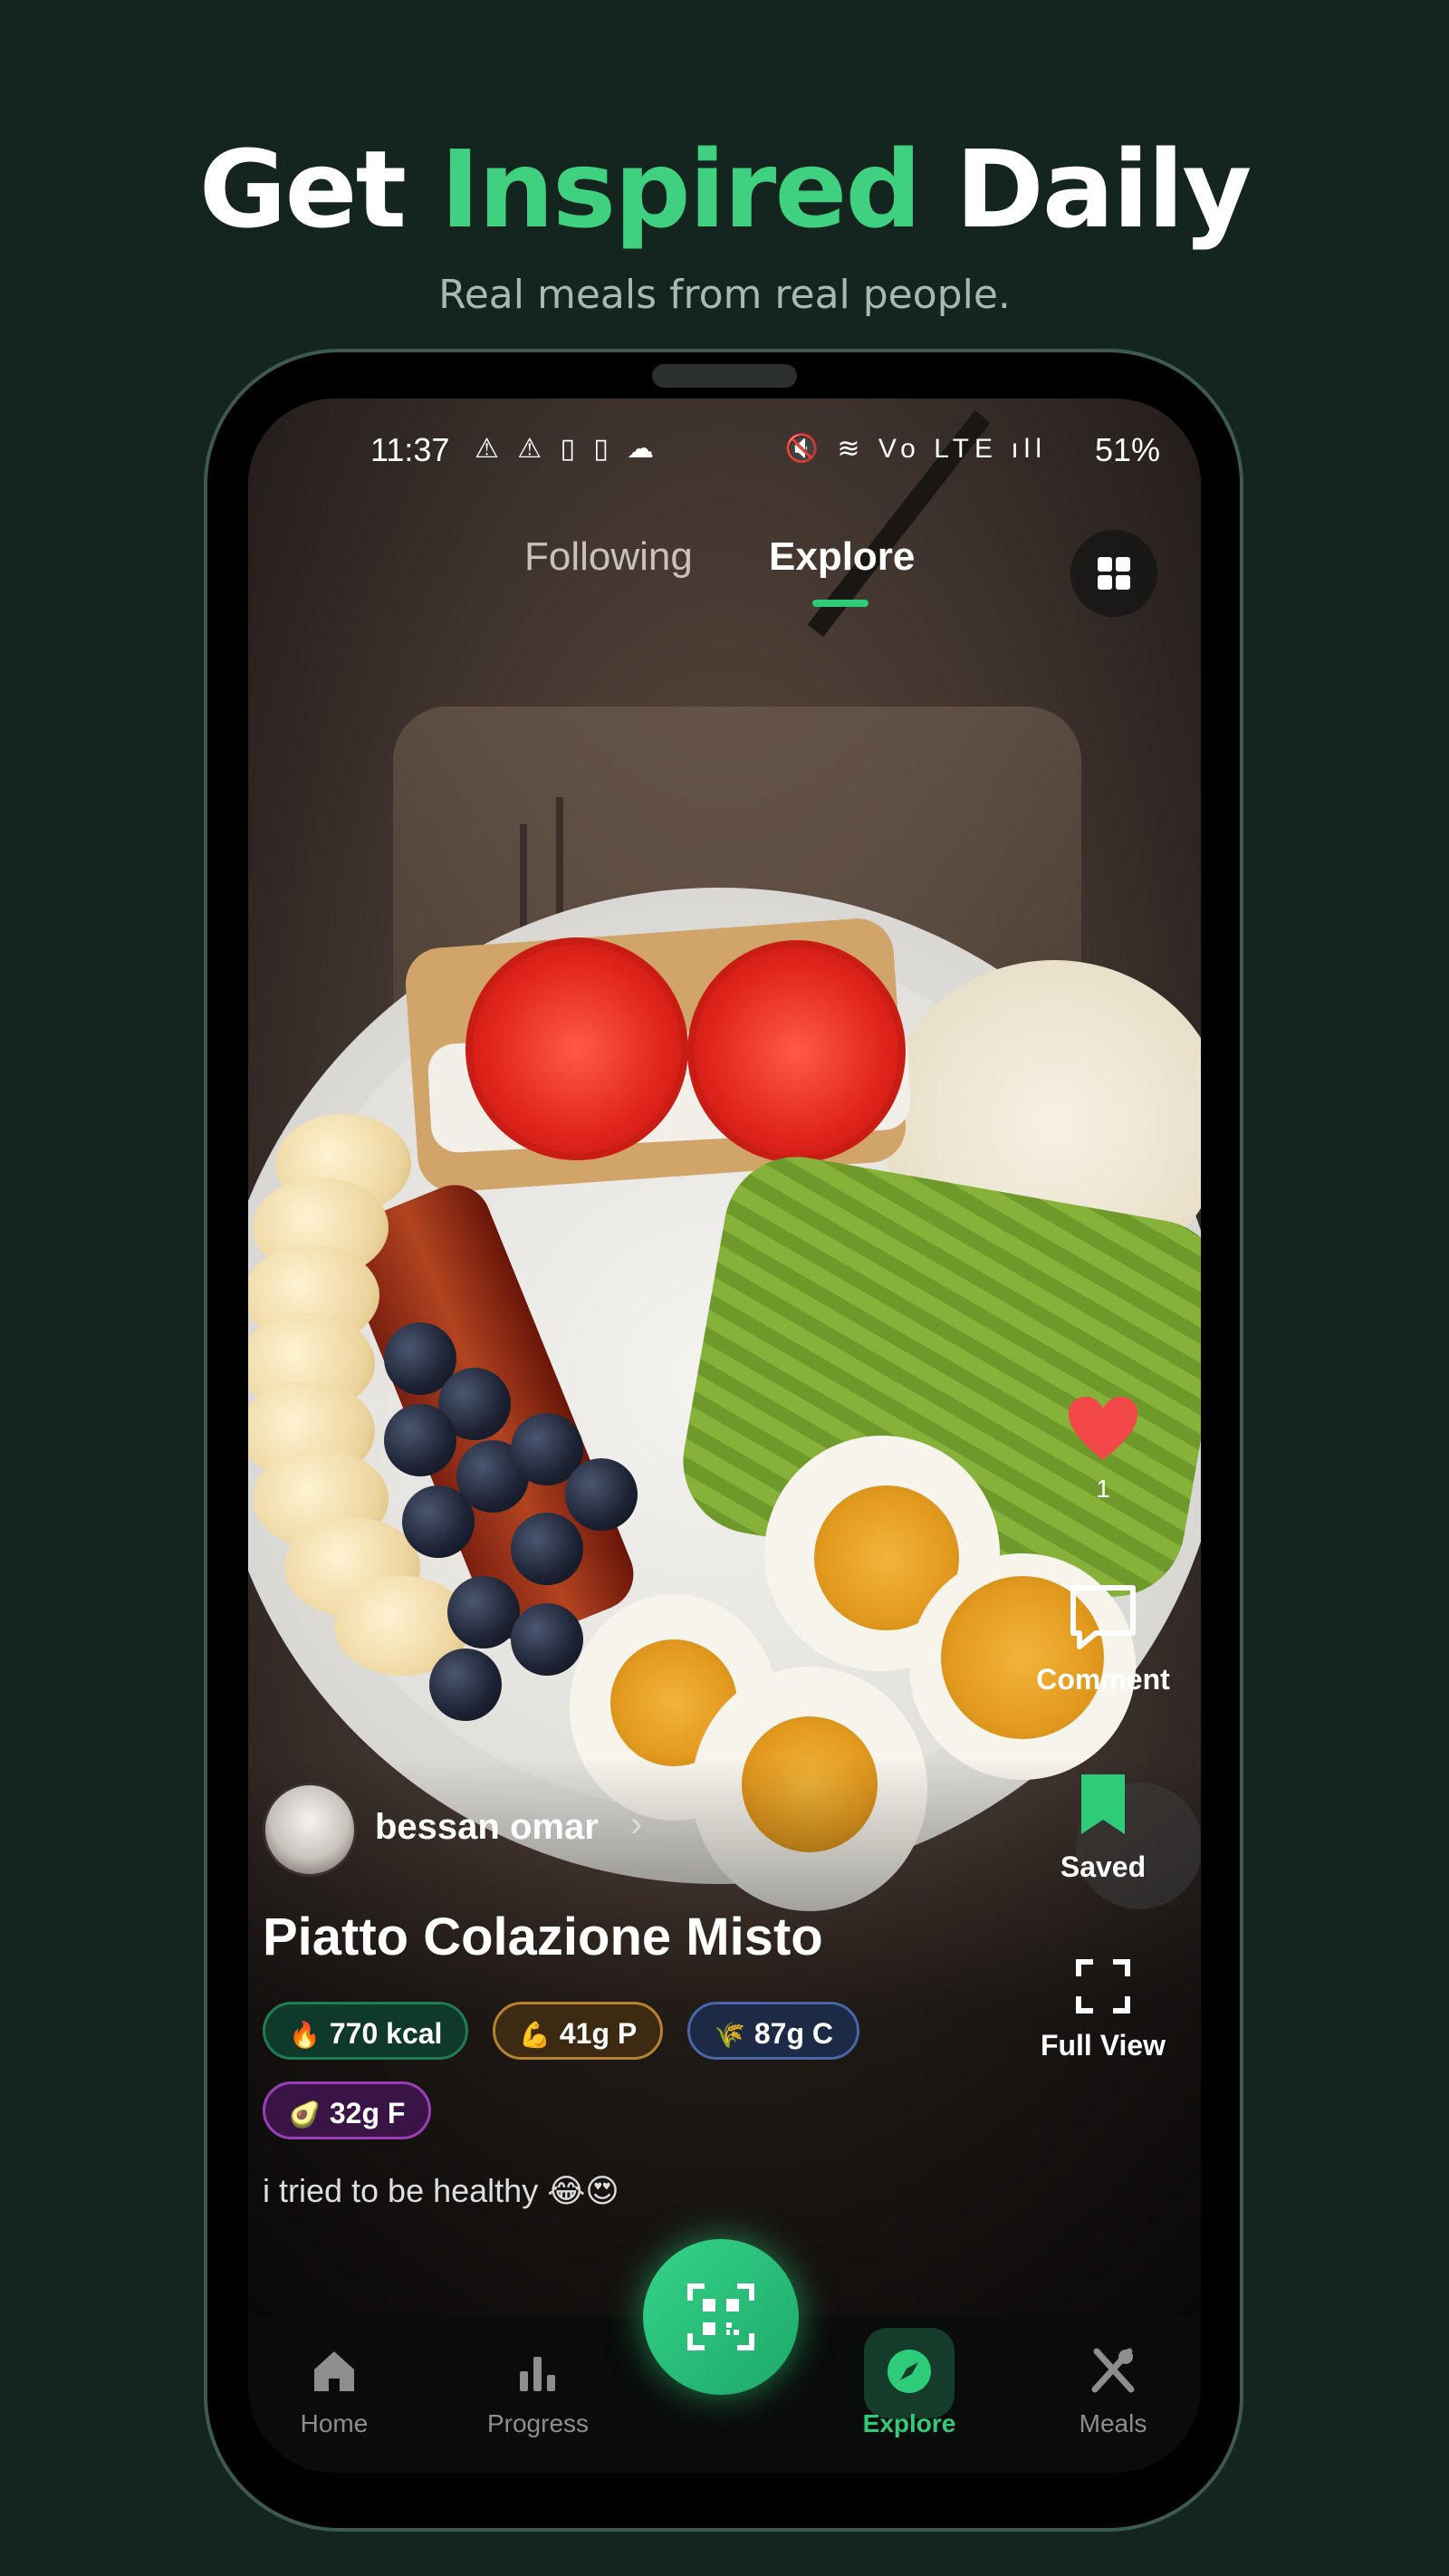 The width and height of the screenshot is (1449, 2576). I want to click on comment-button: Comment, so click(1103, 1640).